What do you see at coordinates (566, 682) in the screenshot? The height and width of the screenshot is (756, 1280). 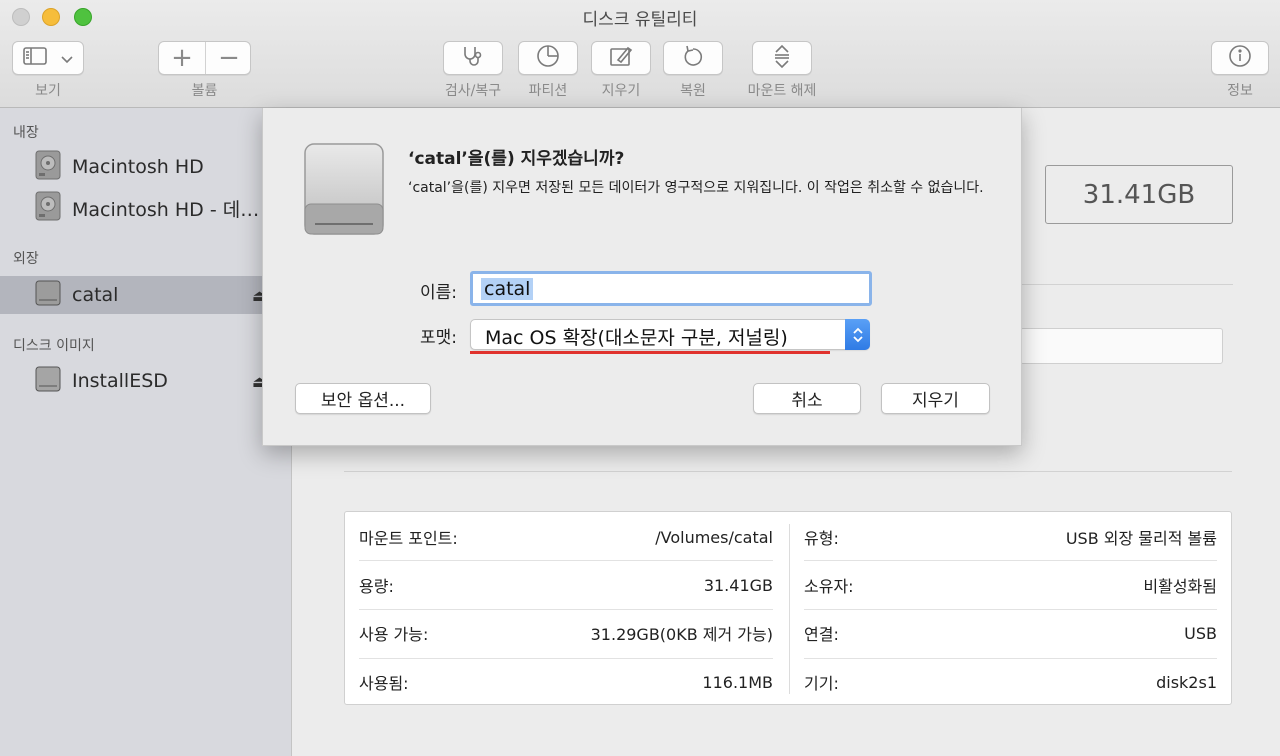 I see `info-row-used: 사용됨: 116.1MB` at bounding box center [566, 682].